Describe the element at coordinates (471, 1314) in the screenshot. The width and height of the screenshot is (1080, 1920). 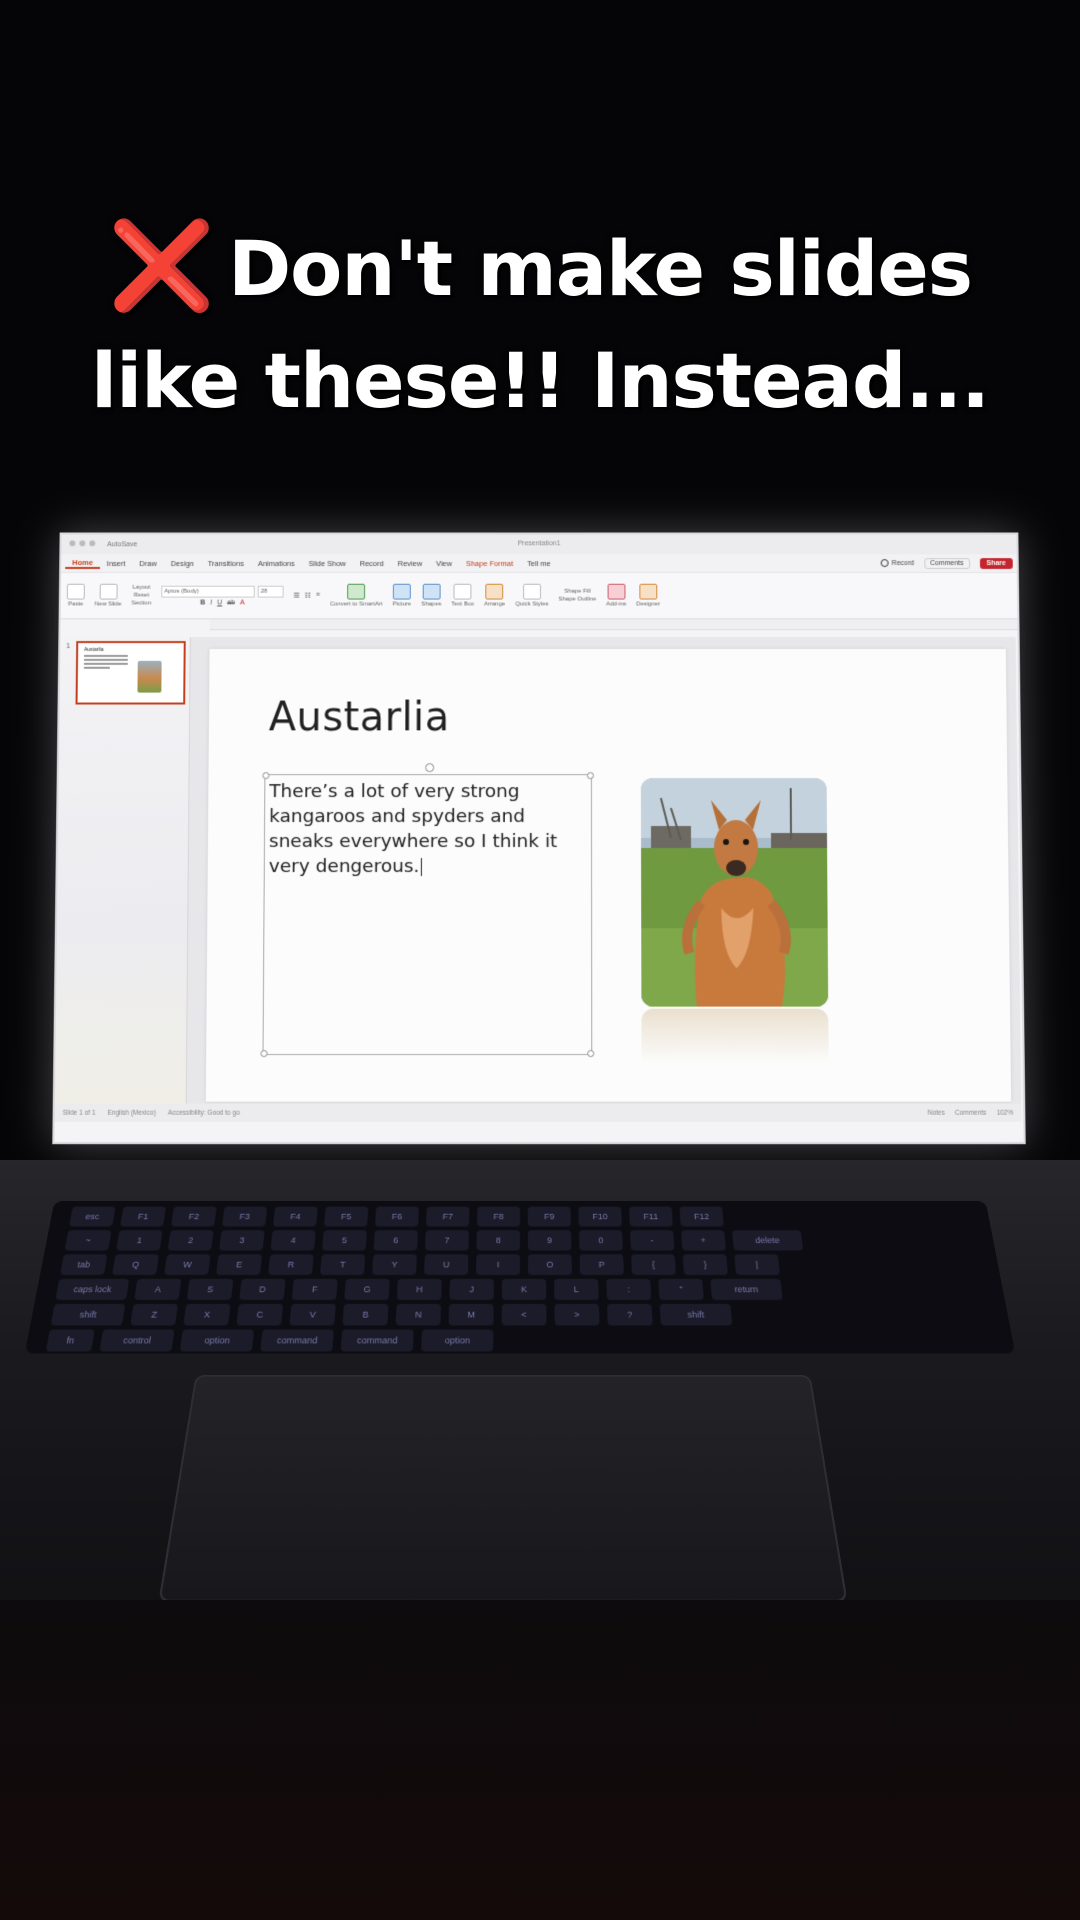
I see `key-m: M` at that location.